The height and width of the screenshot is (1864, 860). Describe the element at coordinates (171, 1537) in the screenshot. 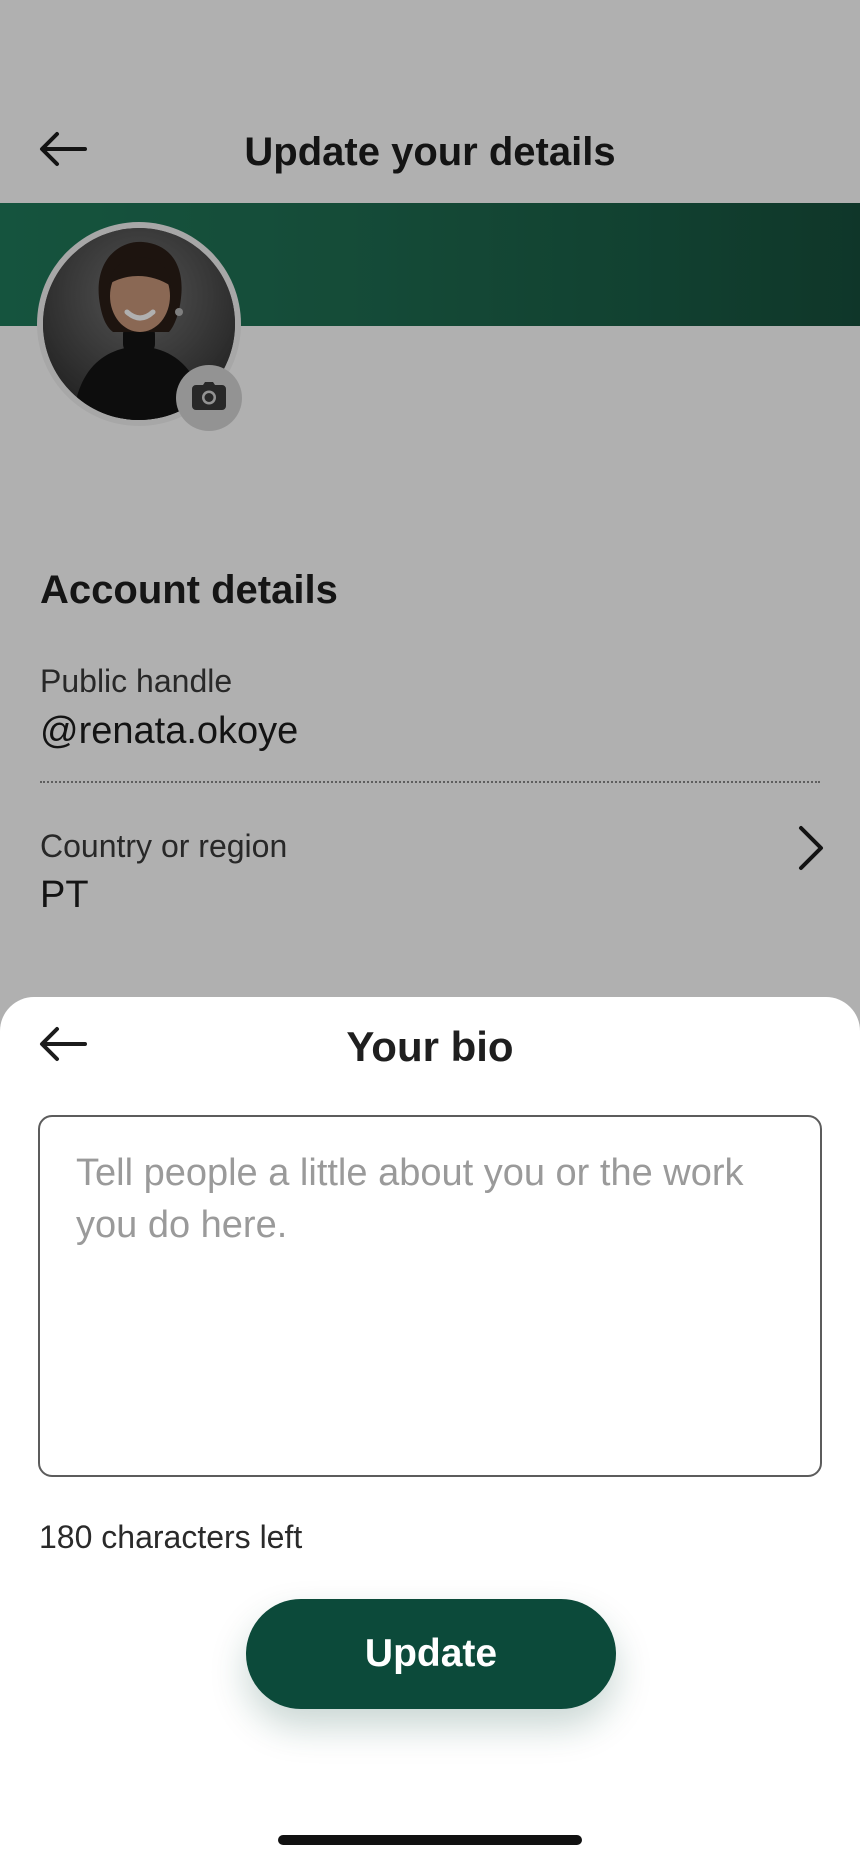

I see `characters-left-counter: 180 characters left` at that location.